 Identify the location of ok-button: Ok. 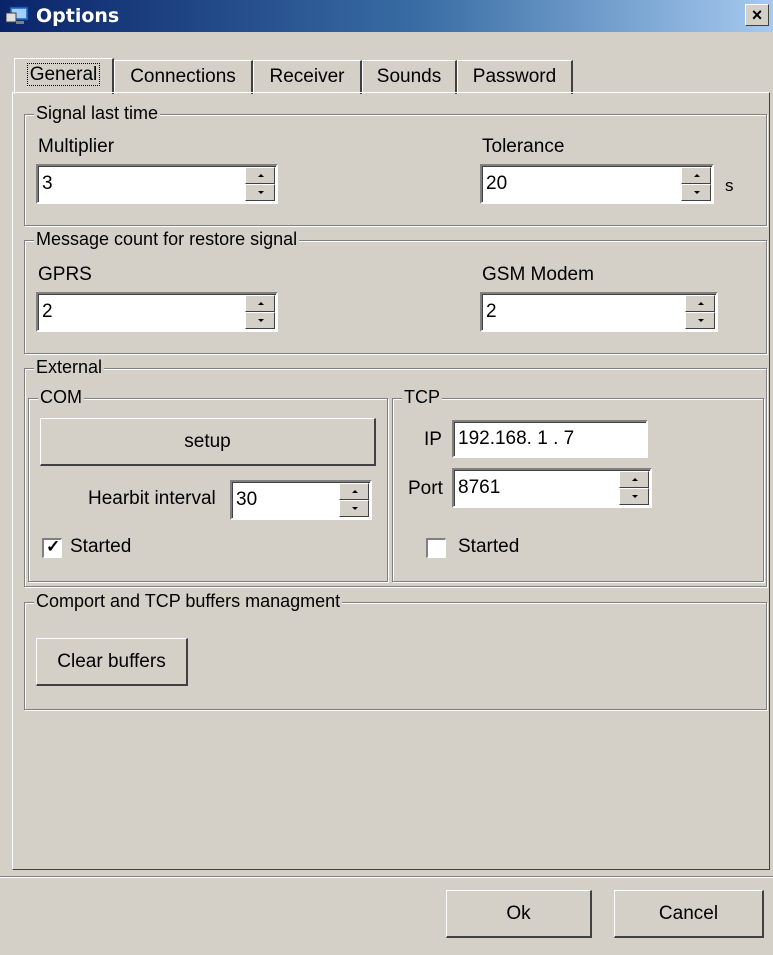
(519, 914).